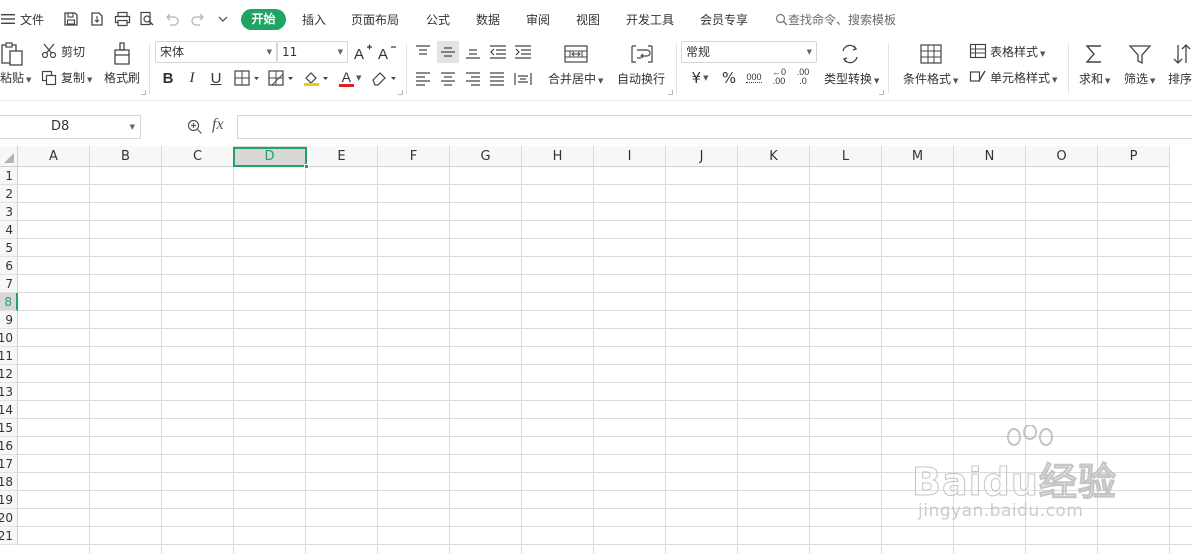 This screenshot has height=554, width=1192. What do you see at coordinates (779, 77) in the screenshot?
I see `increase-decimal-button: ←0.00` at bounding box center [779, 77].